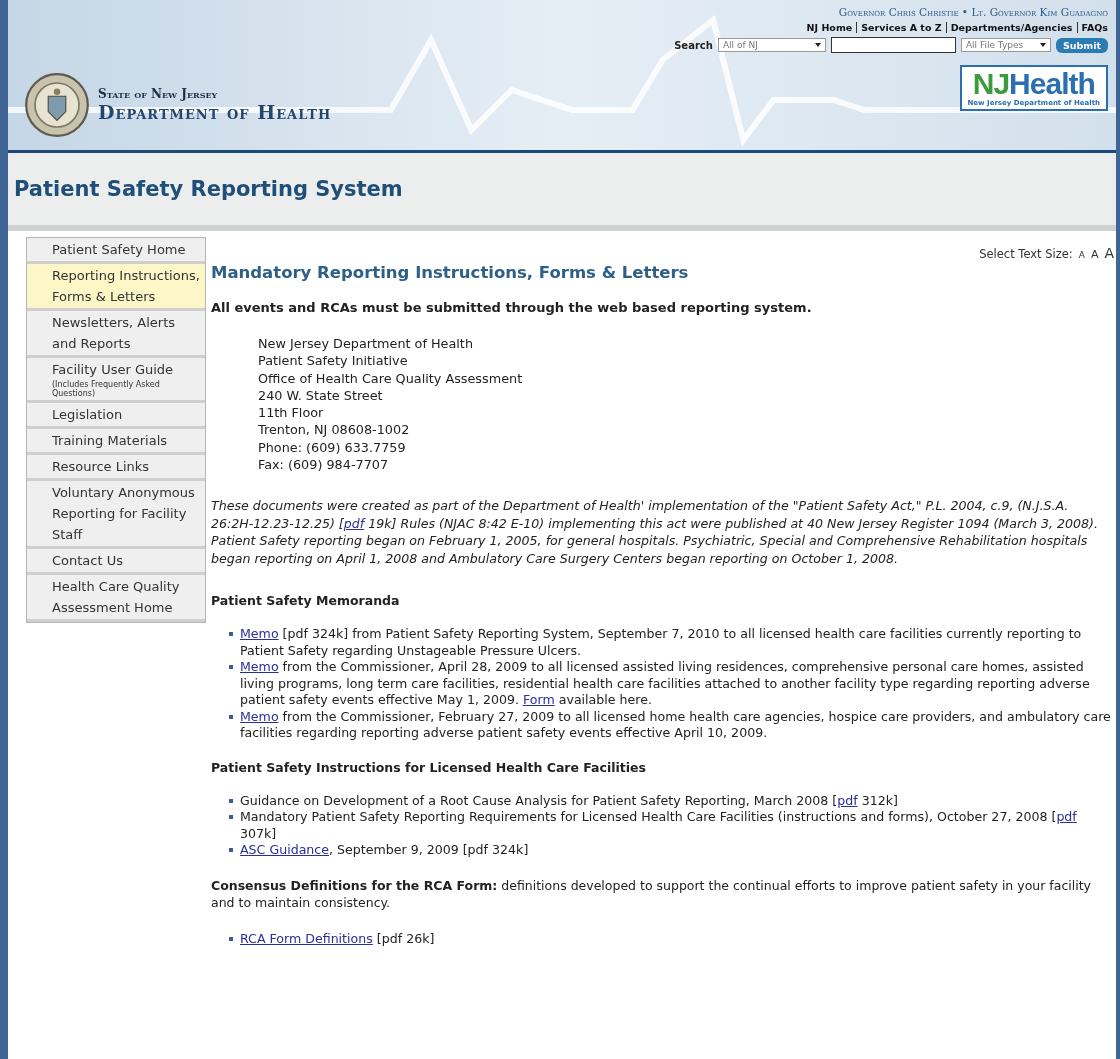 The width and height of the screenshot is (1120, 1059). I want to click on governor-line: Governor Chris Christie • Lt. Governor Kim Guadagno, so click(973, 12).